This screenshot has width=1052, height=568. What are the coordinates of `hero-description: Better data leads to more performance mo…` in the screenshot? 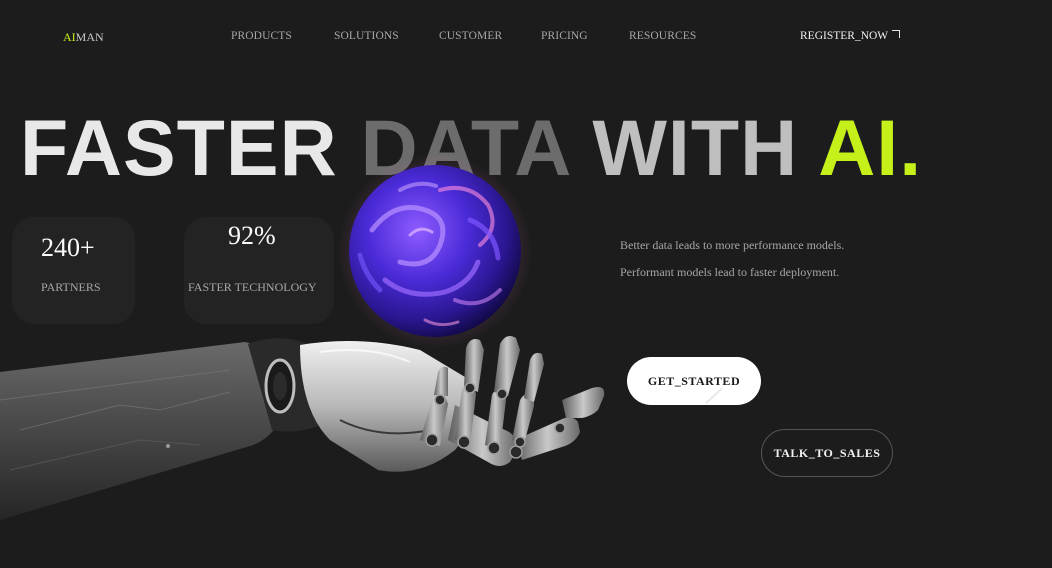 It's located at (732, 258).